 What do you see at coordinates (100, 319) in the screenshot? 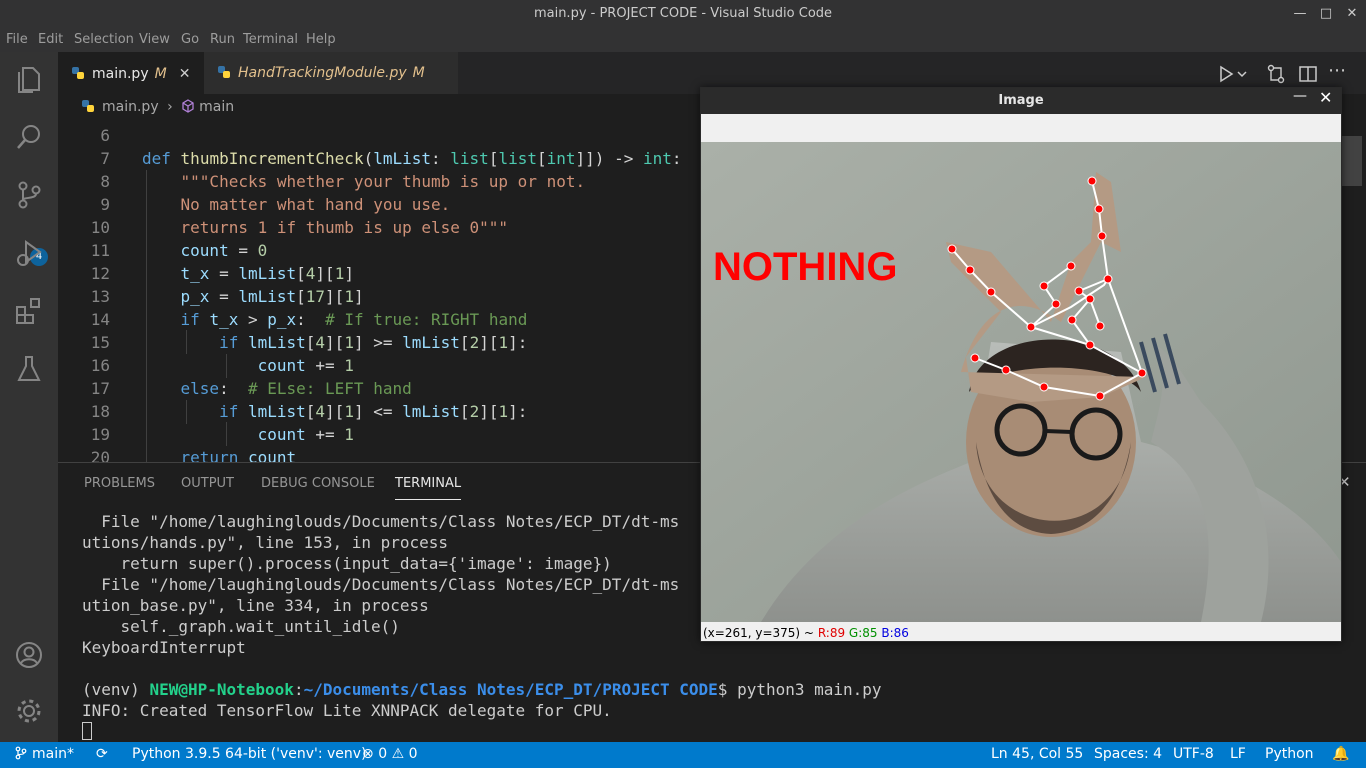
I see `line-number: 14` at bounding box center [100, 319].